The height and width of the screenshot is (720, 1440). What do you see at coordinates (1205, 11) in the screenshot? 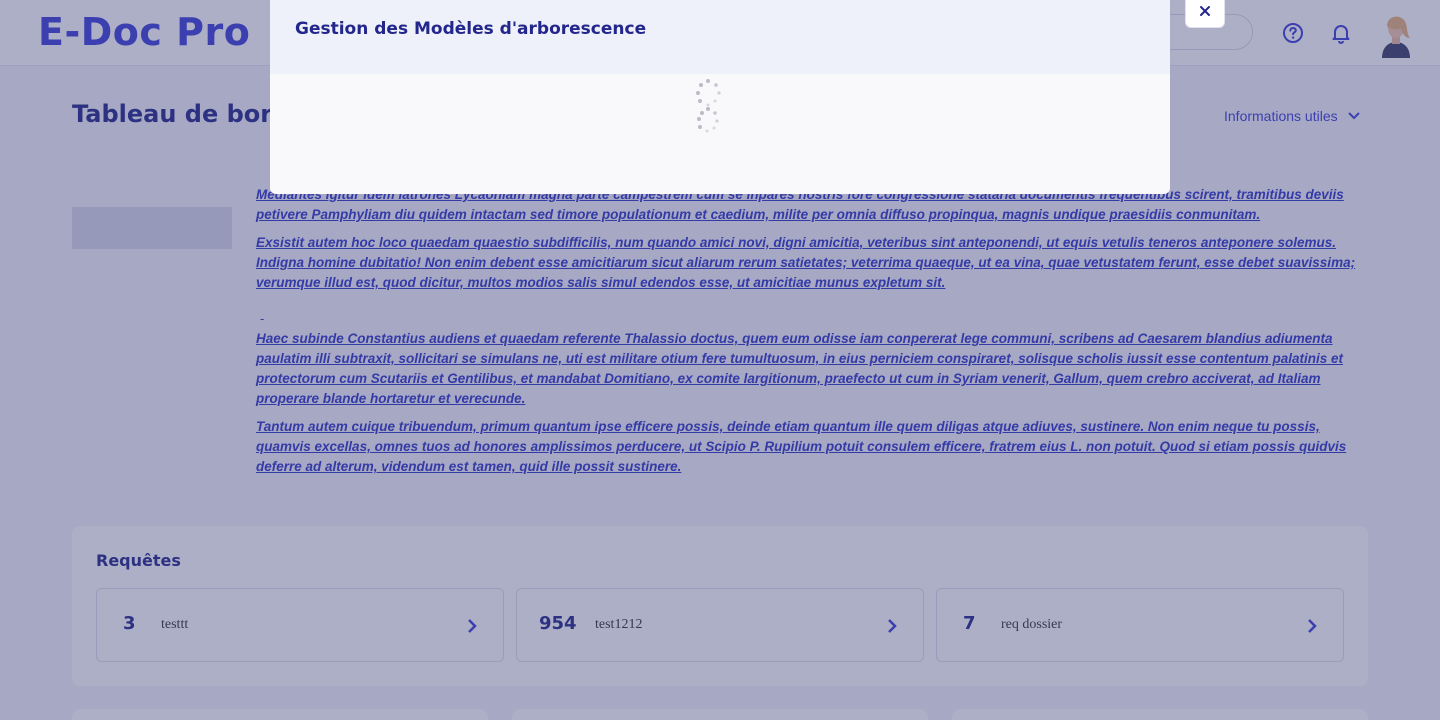
I see `close-icon` at bounding box center [1205, 11].